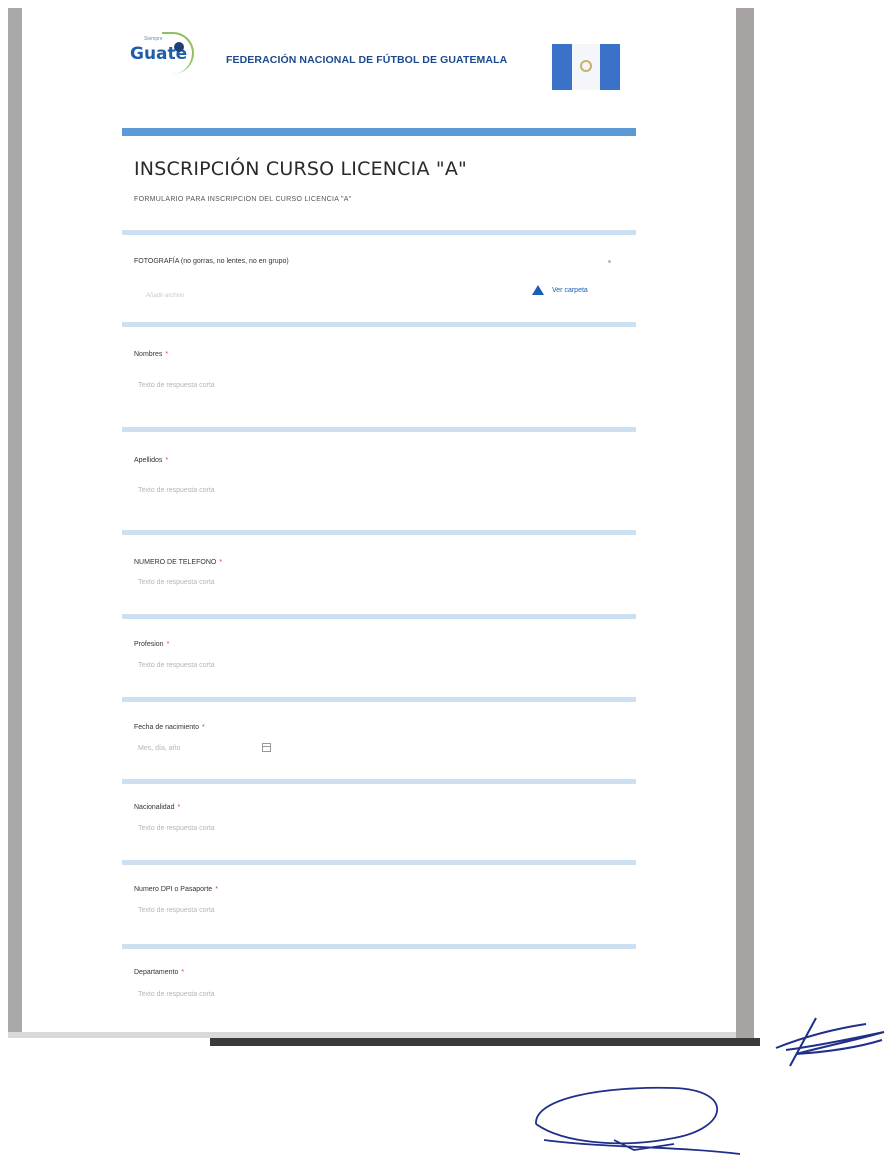 The height and width of the screenshot is (1156, 896). I want to click on question-label: Profesion *, so click(151, 644).